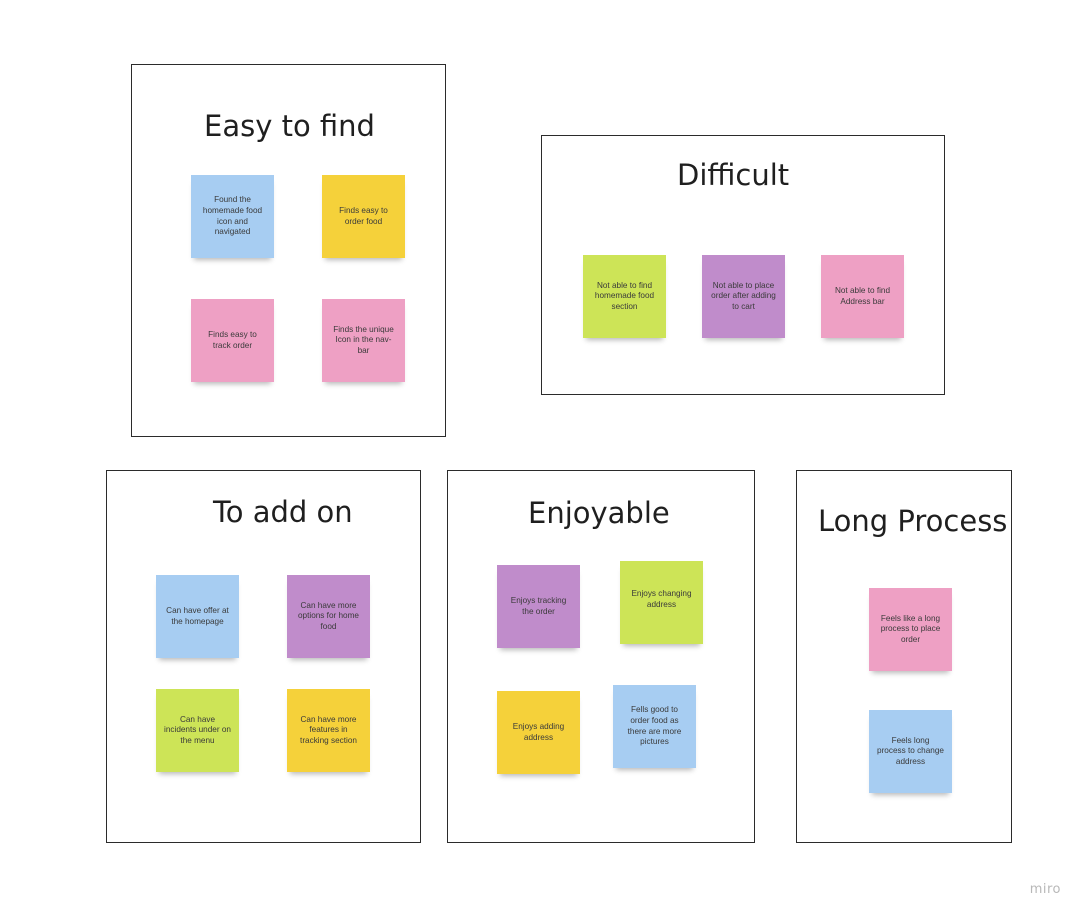 The height and width of the screenshot is (921, 1085). I want to click on frame-title: Enjoyable, so click(599, 513).